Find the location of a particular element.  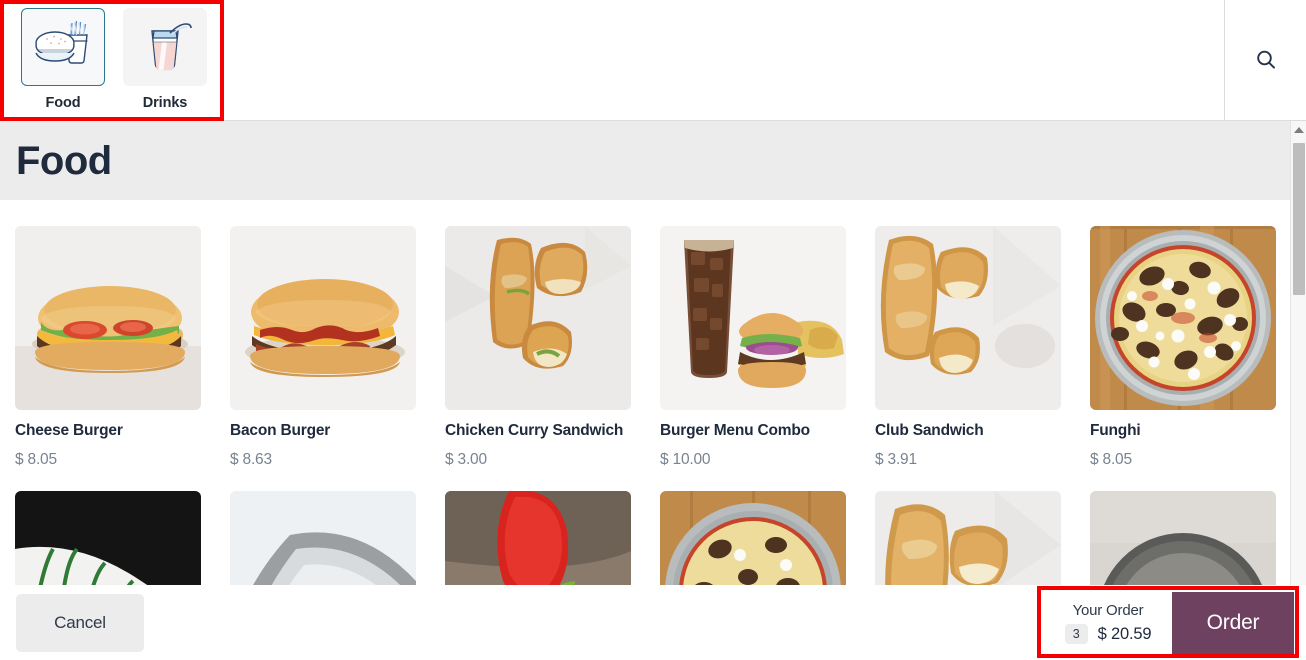

product-name: Burger Menu Combo is located at coordinates (735, 430).